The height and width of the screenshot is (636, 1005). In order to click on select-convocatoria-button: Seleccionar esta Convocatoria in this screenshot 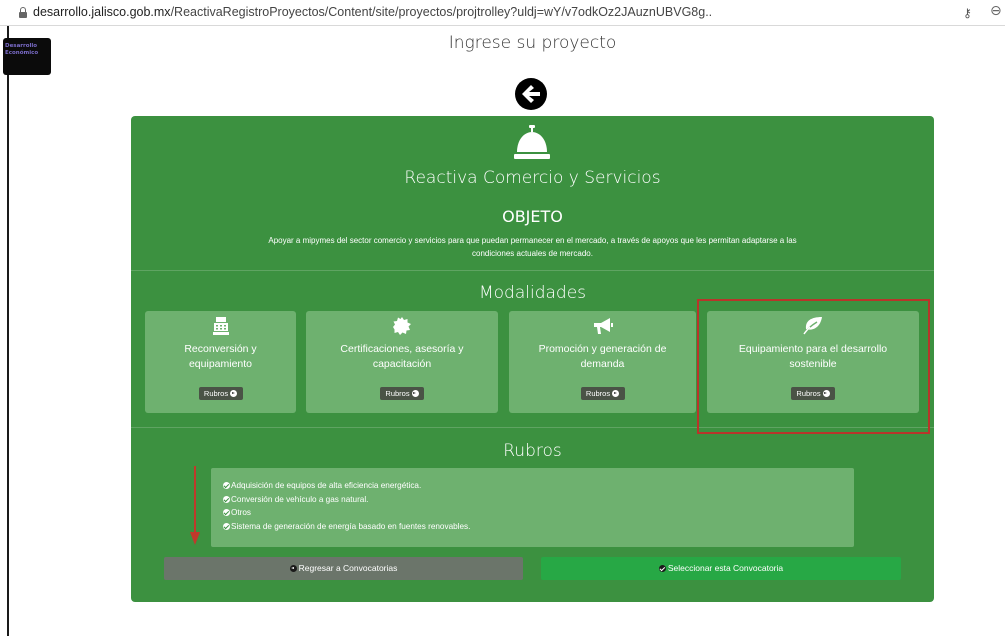, I will do `click(721, 568)`.